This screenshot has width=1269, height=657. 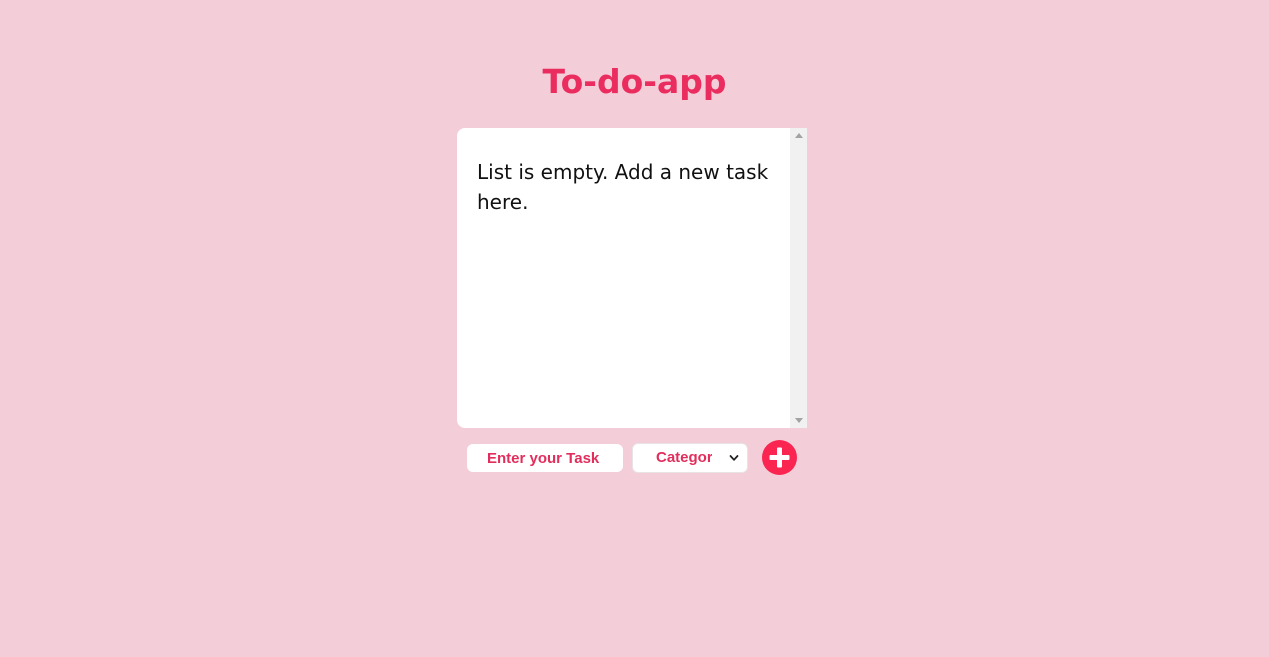 What do you see at coordinates (545, 458) in the screenshot?
I see `task-input` at bounding box center [545, 458].